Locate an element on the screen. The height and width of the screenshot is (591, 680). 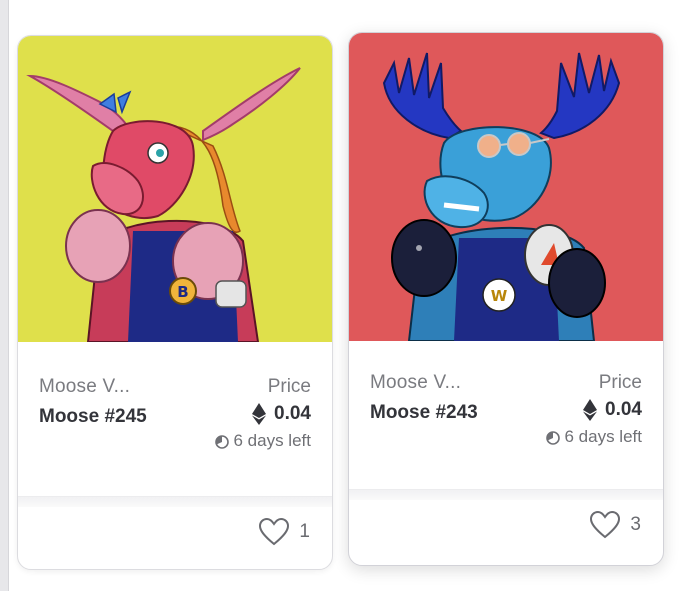
like-button: 1 is located at coordinates (284, 531).